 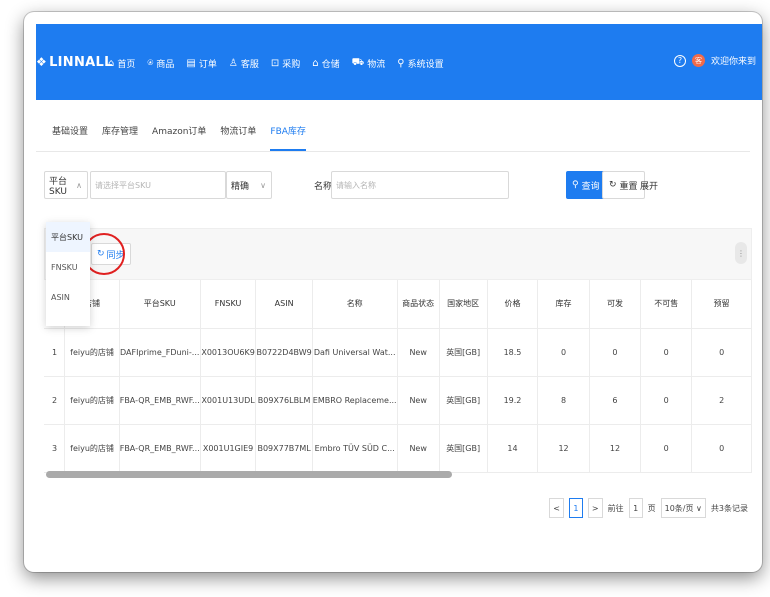 I want to click on total-records: 共3条记录, so click(x=729, y=508).